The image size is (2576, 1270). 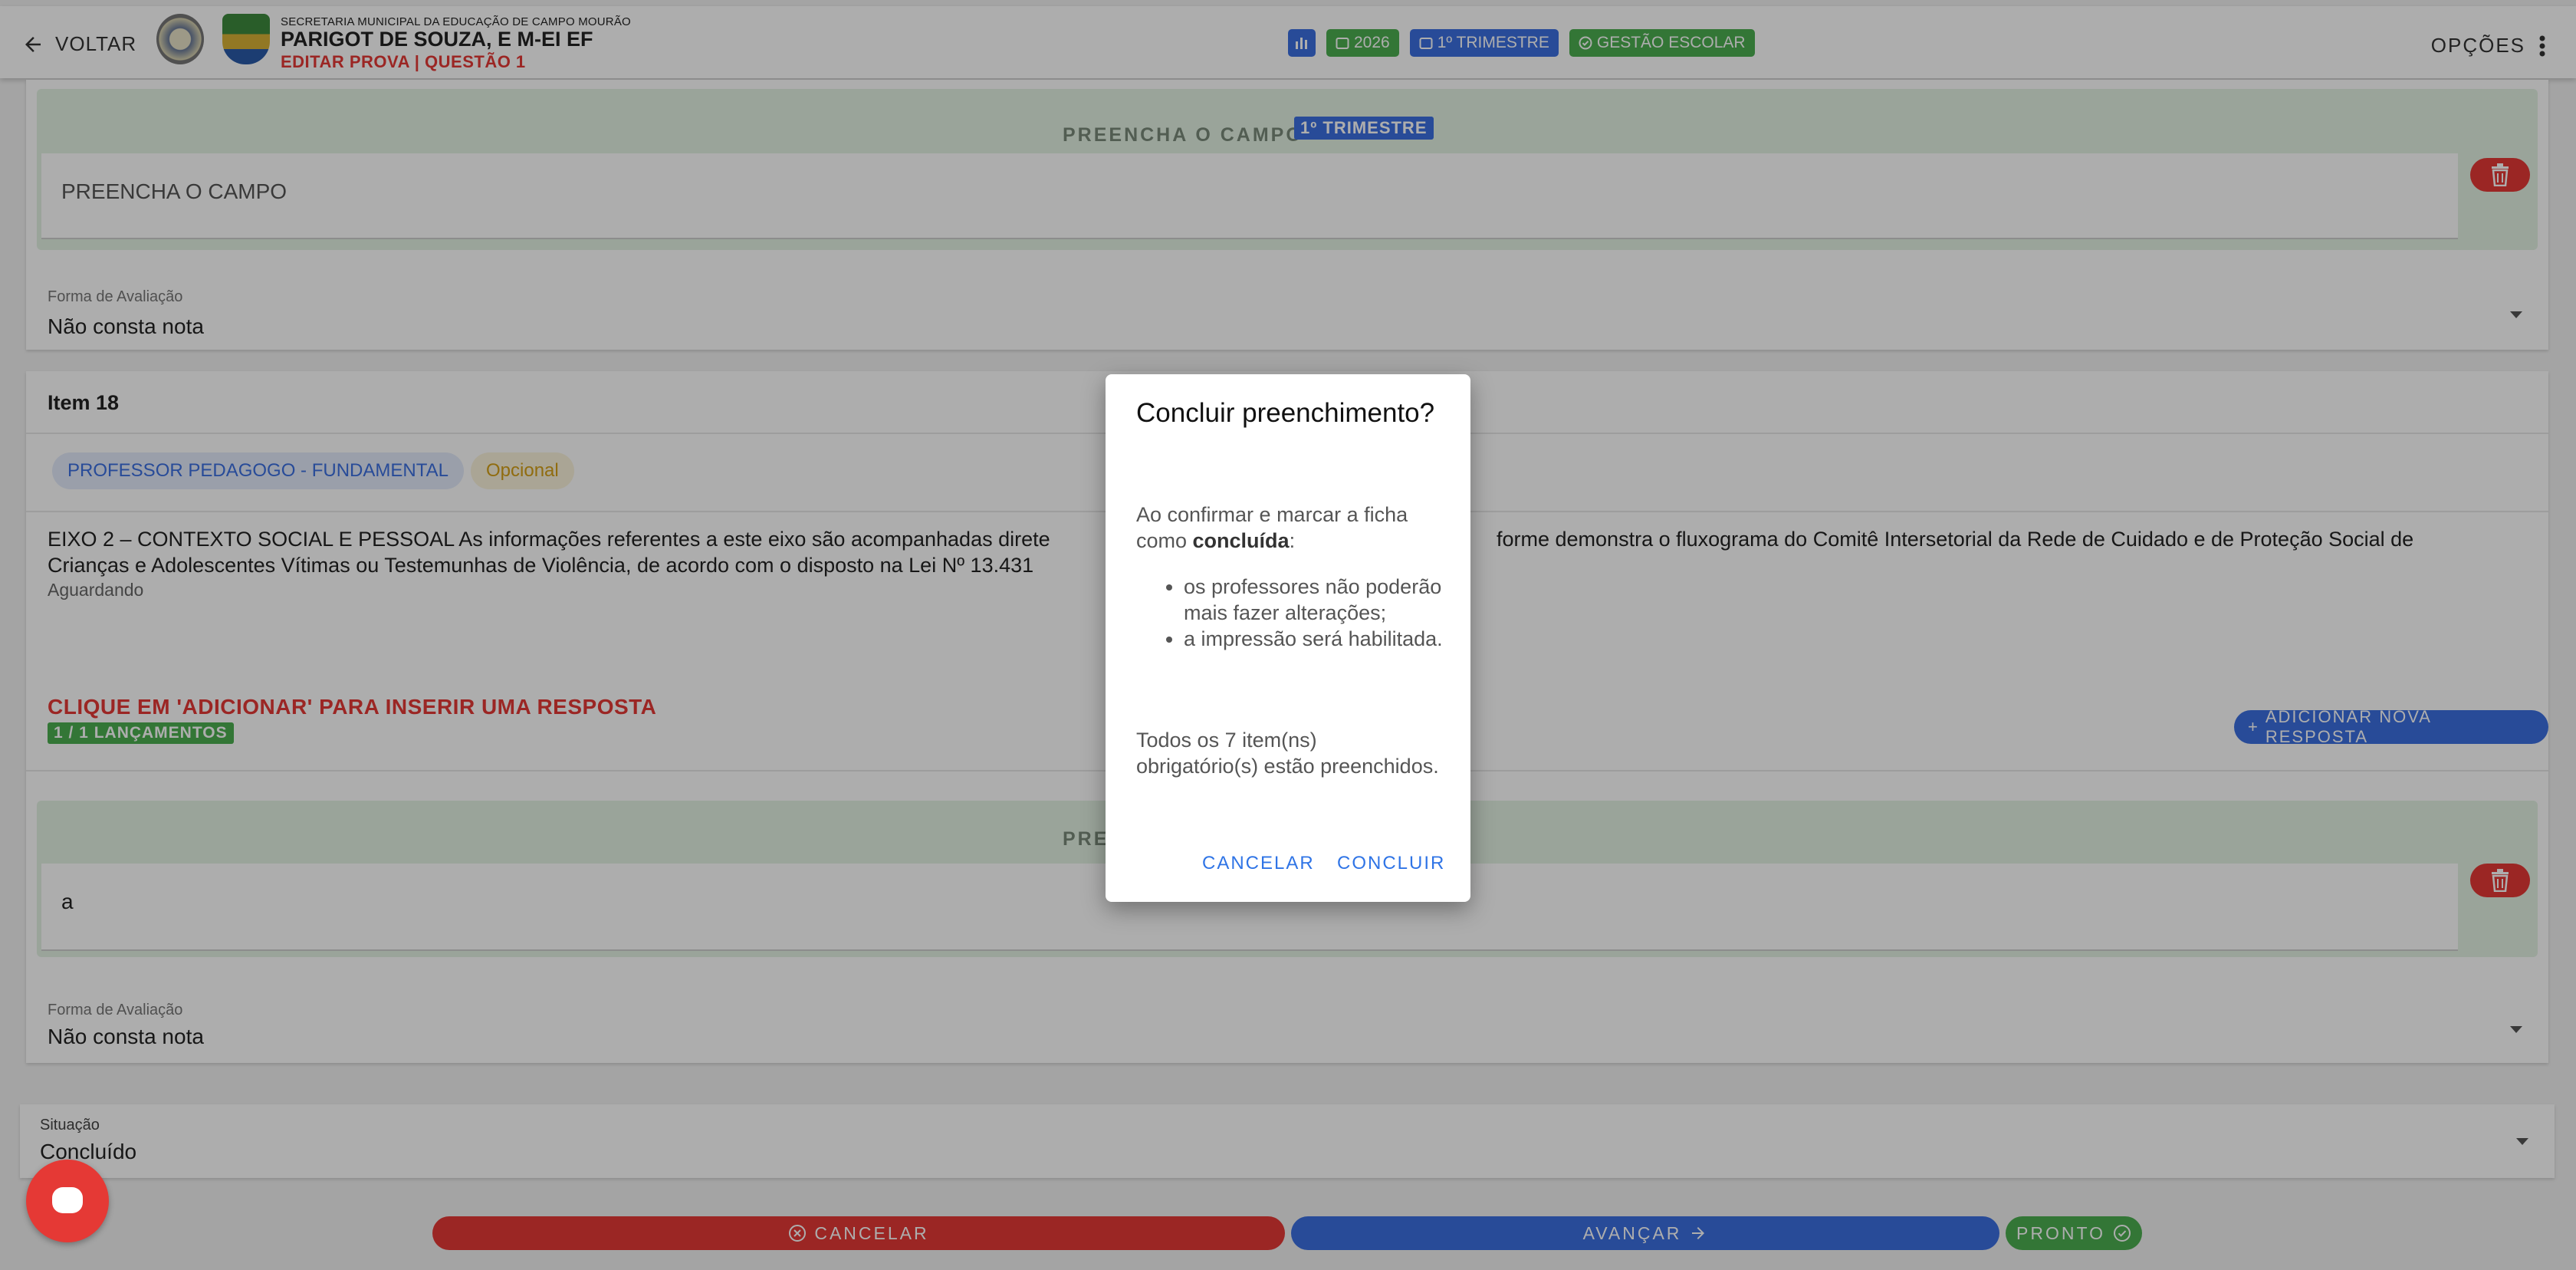 I want to click on chat-button, so click(x=67, y=1201).